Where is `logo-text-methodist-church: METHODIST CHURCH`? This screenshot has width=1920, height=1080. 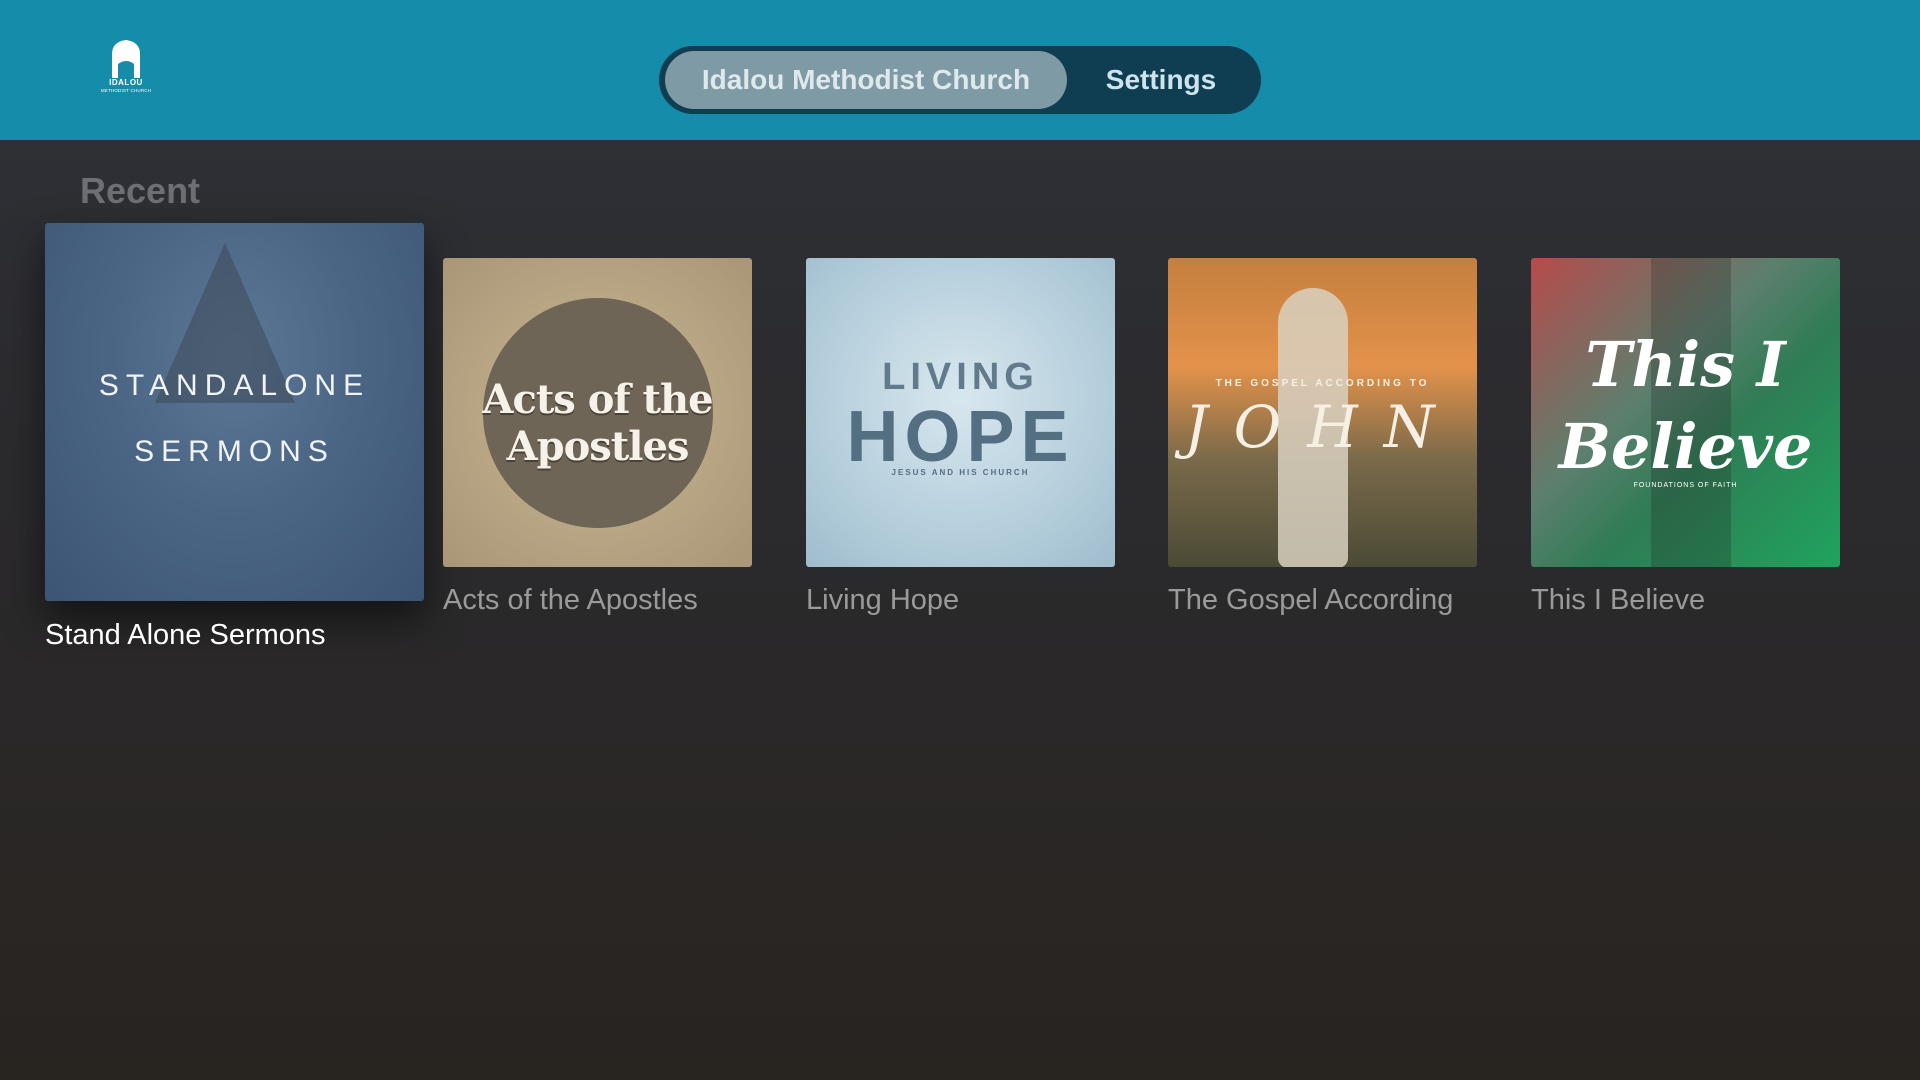
logo-text-methodist-church: METHODIST CHURCH is located at coordinates (126, 90).